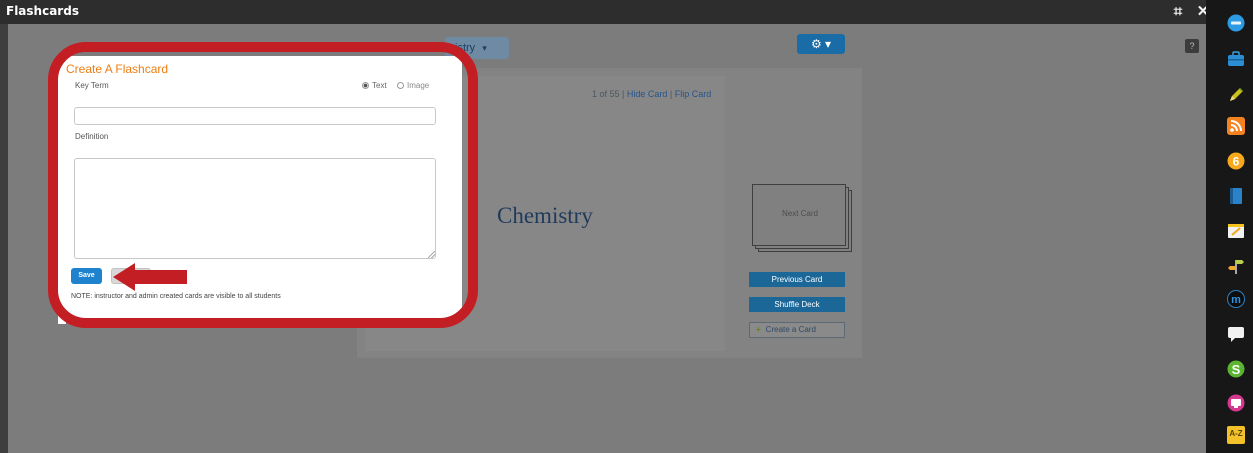 The height and width of the screenshot is (453, 1253). Describe the element at coordinates (1178, 12) in the screenshot. I see `expand-window-button: ⌗` at that location.